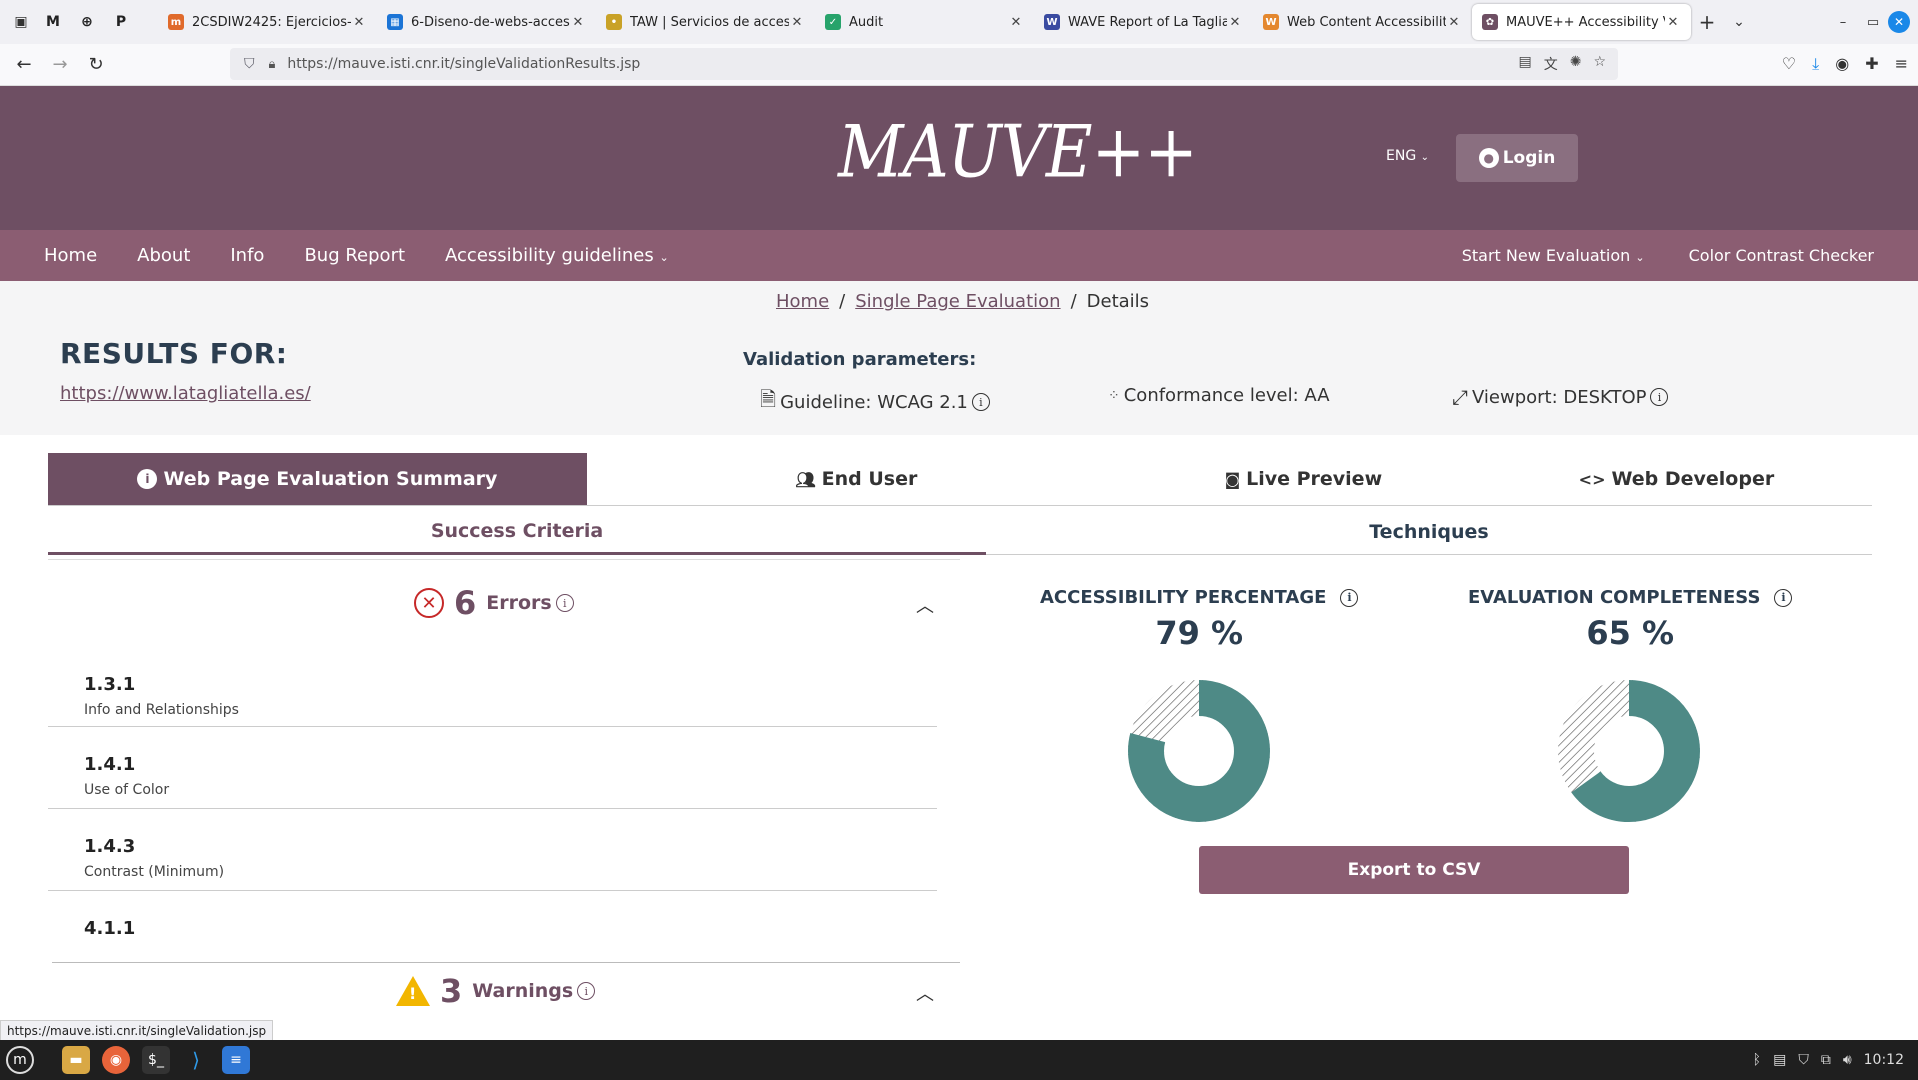  I want to click on start-menu-icon: m, so click(20, 1060).